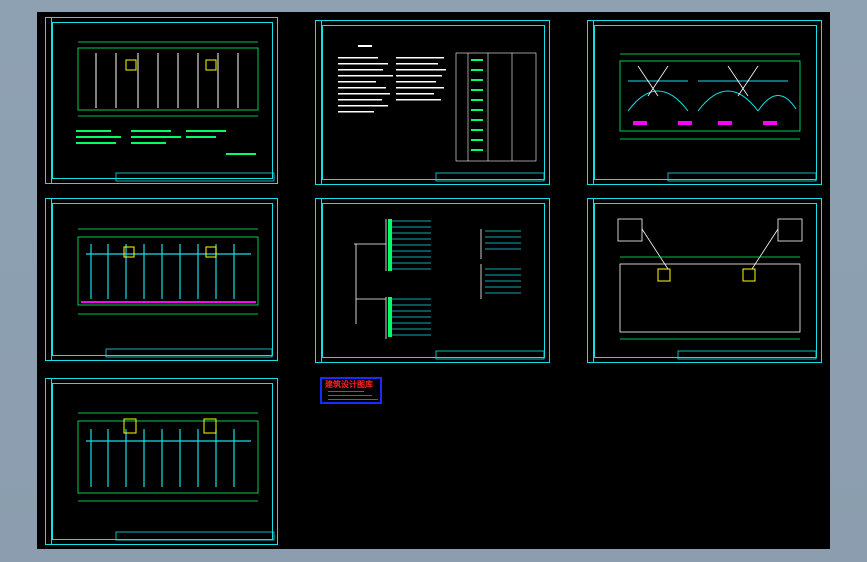 The width and height of the screenshot is (867, 562). I want to click on sheet-system-diagram, so click(432, 280).